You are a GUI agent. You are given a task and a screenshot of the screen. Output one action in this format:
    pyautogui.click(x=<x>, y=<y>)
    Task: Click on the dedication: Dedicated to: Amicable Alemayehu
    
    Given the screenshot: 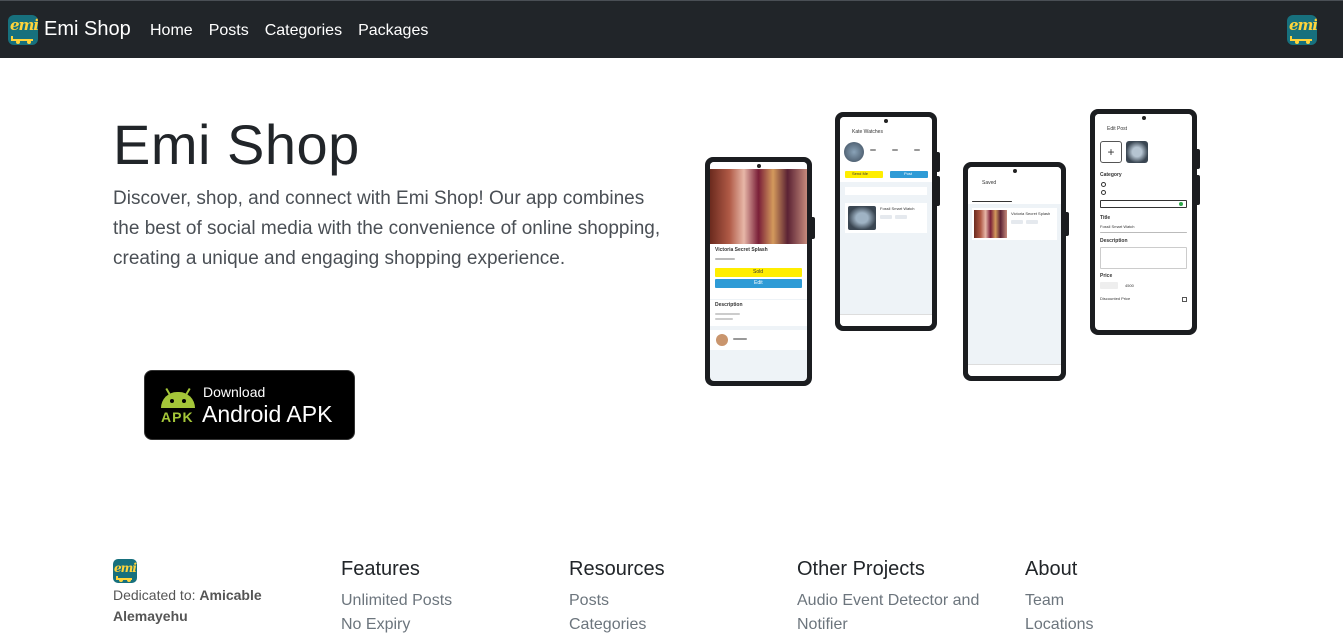 What is the action you would take?
    pyautogui.click(x=198, y=606)
    